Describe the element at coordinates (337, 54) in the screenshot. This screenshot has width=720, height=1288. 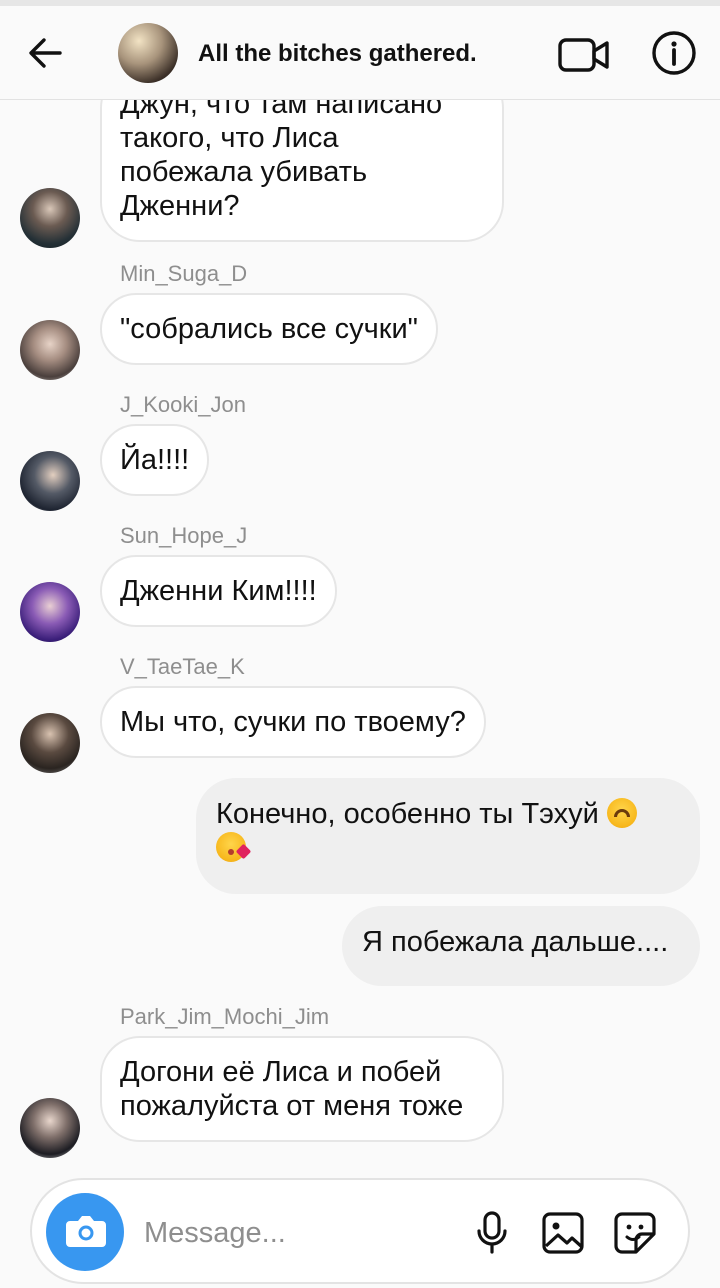
I see `chat-title: All the bitches gathered.` at that location.